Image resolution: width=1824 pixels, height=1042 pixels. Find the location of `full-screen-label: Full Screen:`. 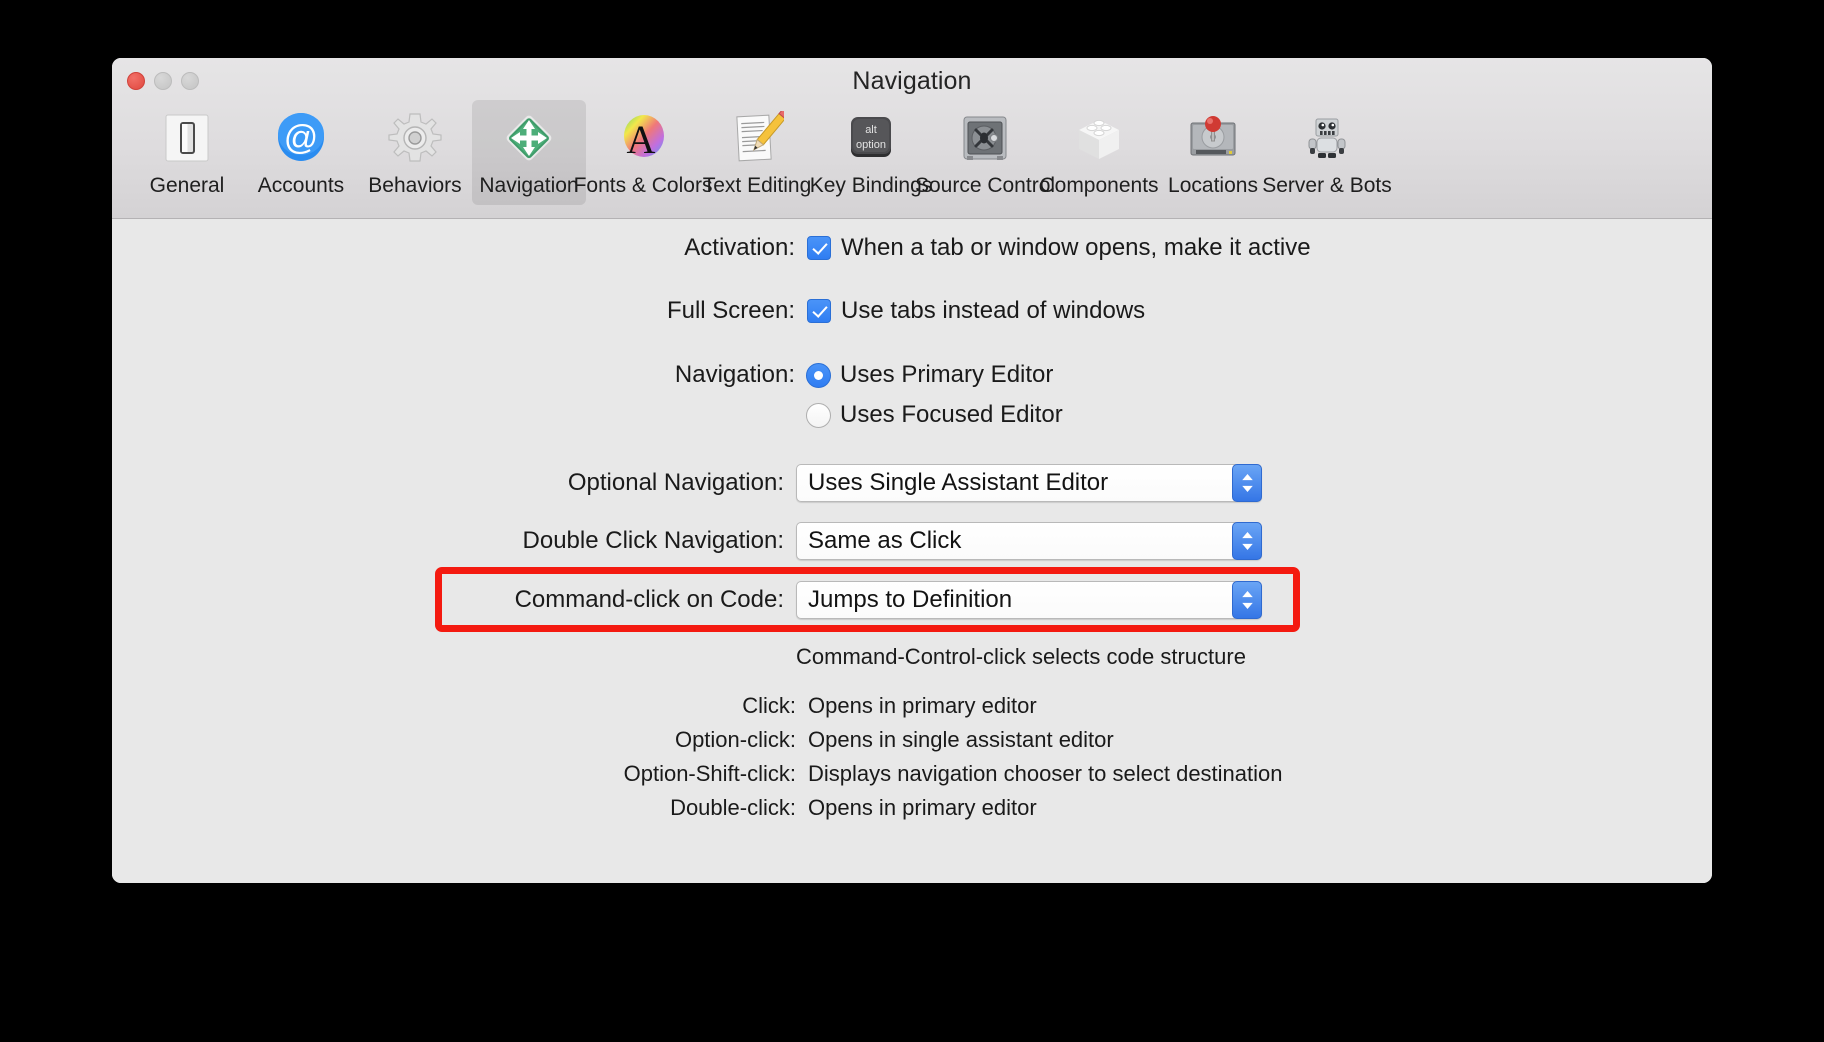

full-screen-label: Full Screen: is located at coordinates (730, 310).